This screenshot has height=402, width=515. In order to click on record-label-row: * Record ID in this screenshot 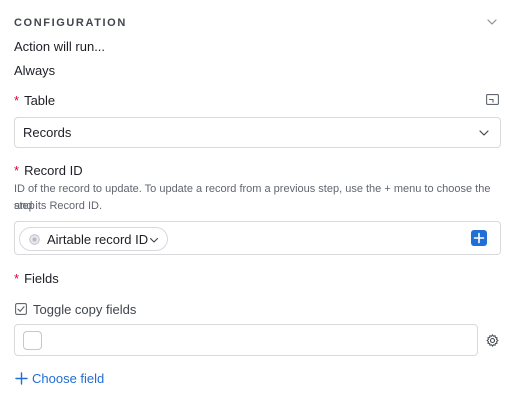, I will do `click(48, 171)`.